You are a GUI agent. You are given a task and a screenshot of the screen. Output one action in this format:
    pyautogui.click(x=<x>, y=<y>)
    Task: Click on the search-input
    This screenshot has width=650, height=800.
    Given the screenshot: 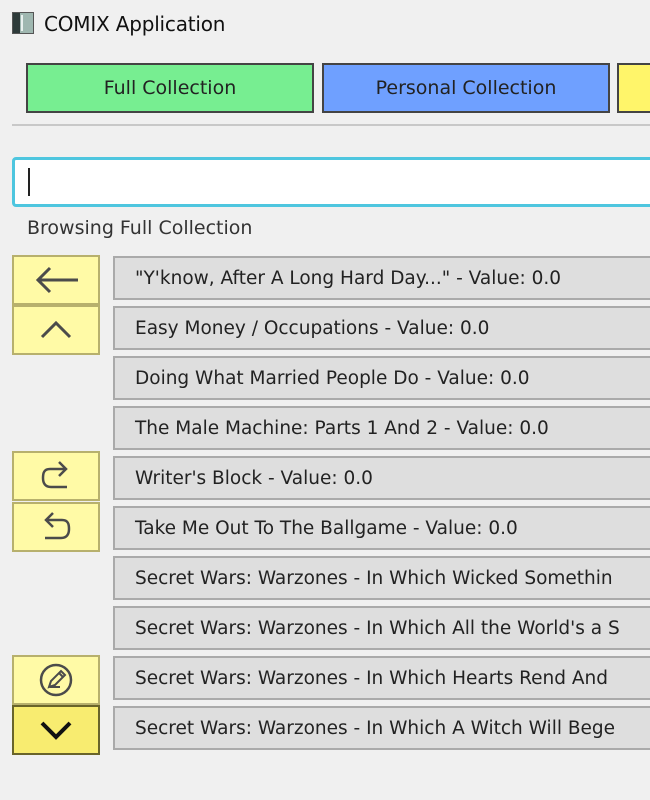 What is the action you would take?
    pyautogui.click(x=331, y=182)
    